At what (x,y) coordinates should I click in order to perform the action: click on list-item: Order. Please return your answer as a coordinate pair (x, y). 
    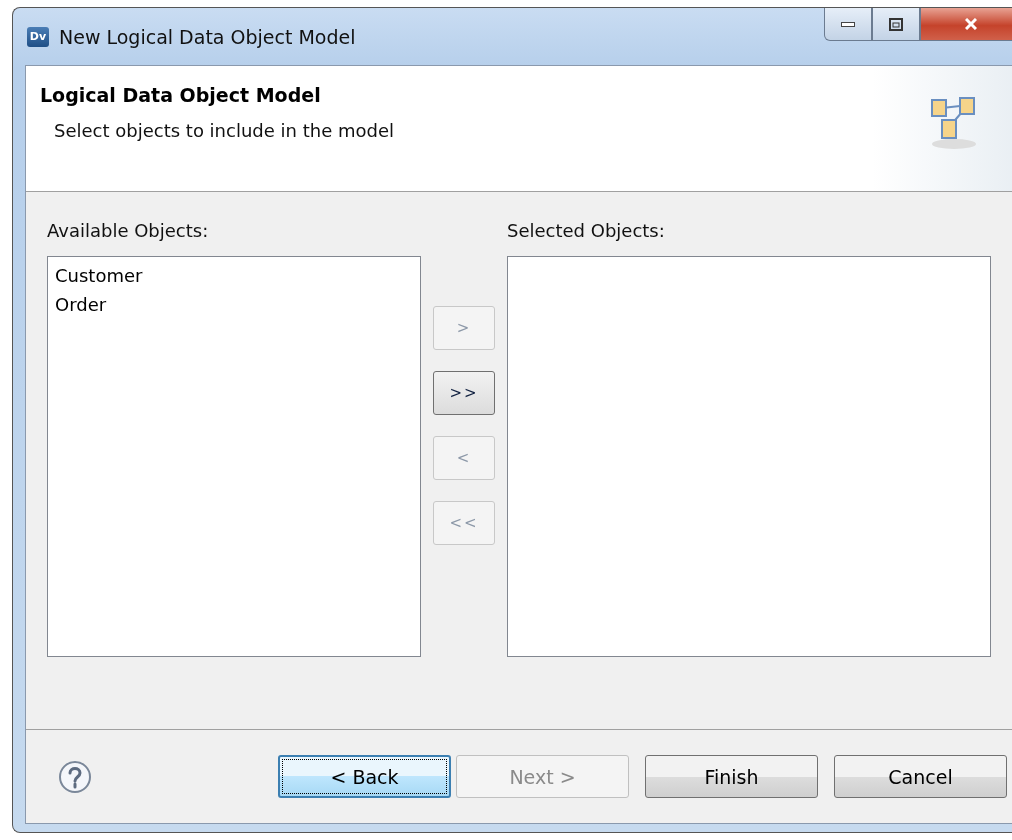
    Looking at the image, I should click on (234, 304).